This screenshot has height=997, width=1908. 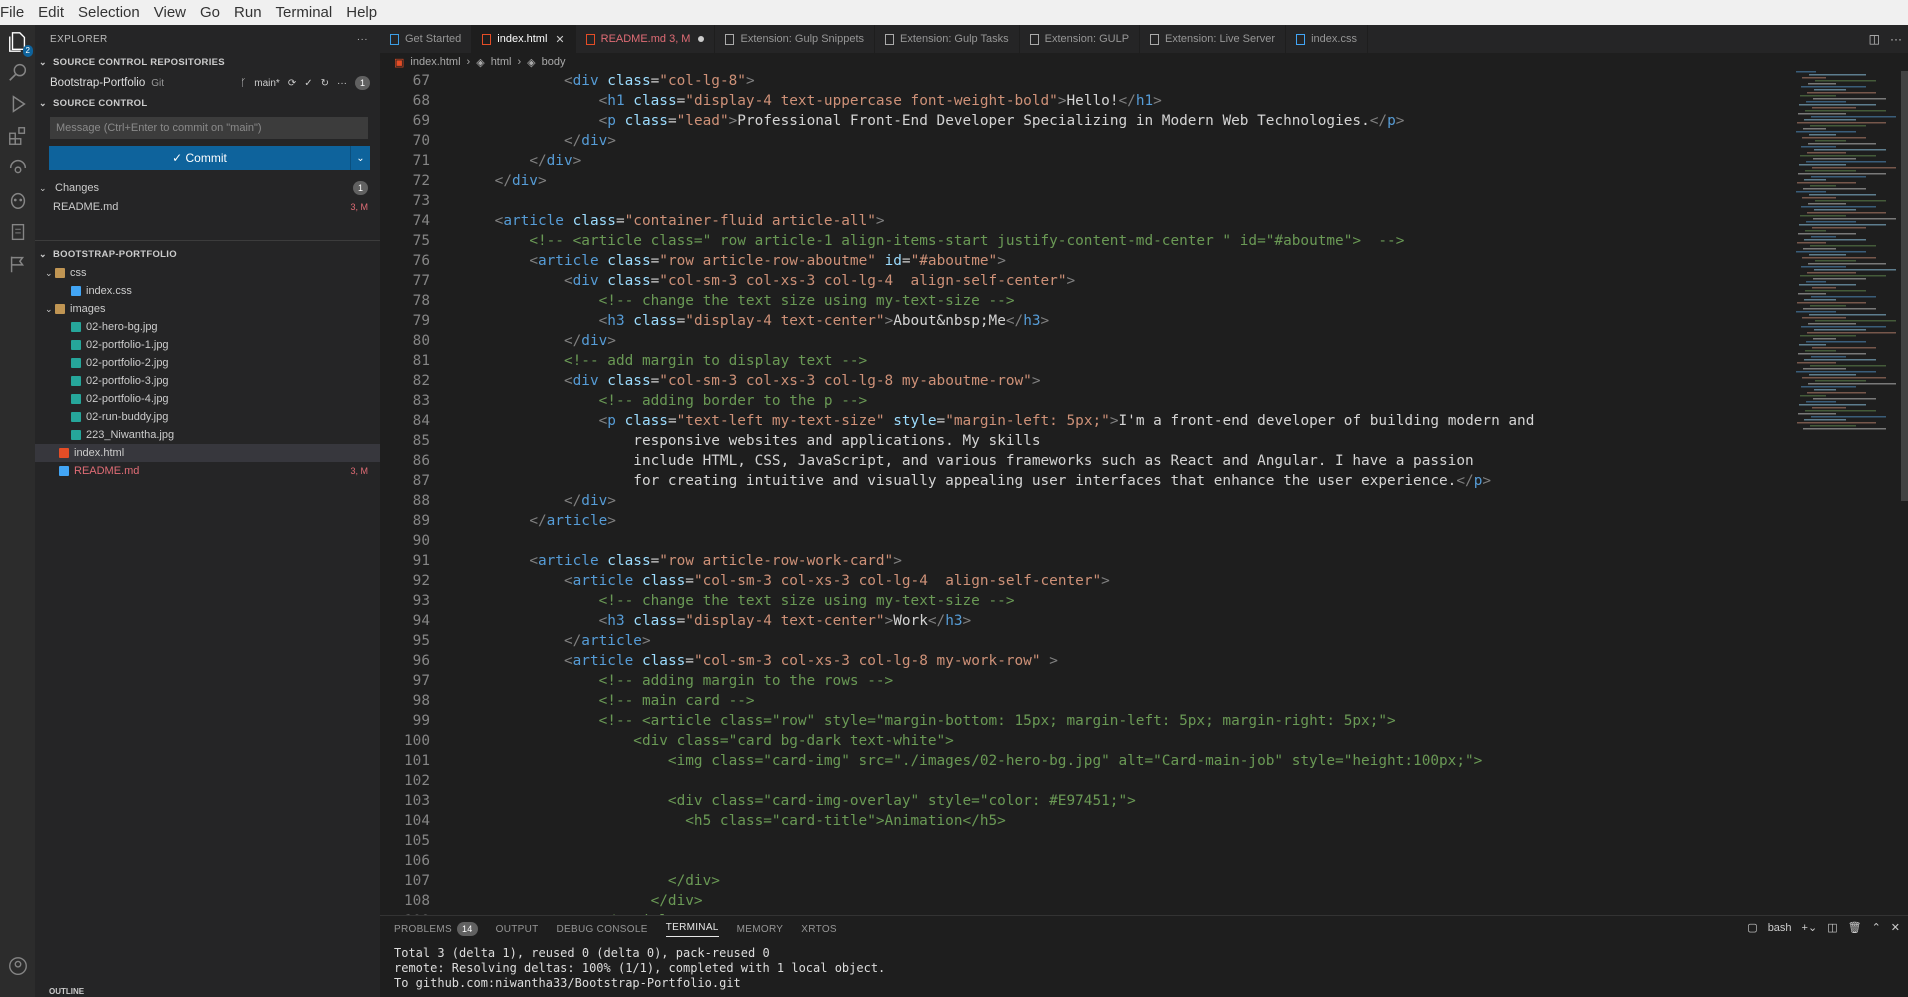 What do you see at coordinates (1080, 81) in the screenshot?
I see `code-line: 67 <div class="col-lg-8">` at bounding box center [1080, 81].